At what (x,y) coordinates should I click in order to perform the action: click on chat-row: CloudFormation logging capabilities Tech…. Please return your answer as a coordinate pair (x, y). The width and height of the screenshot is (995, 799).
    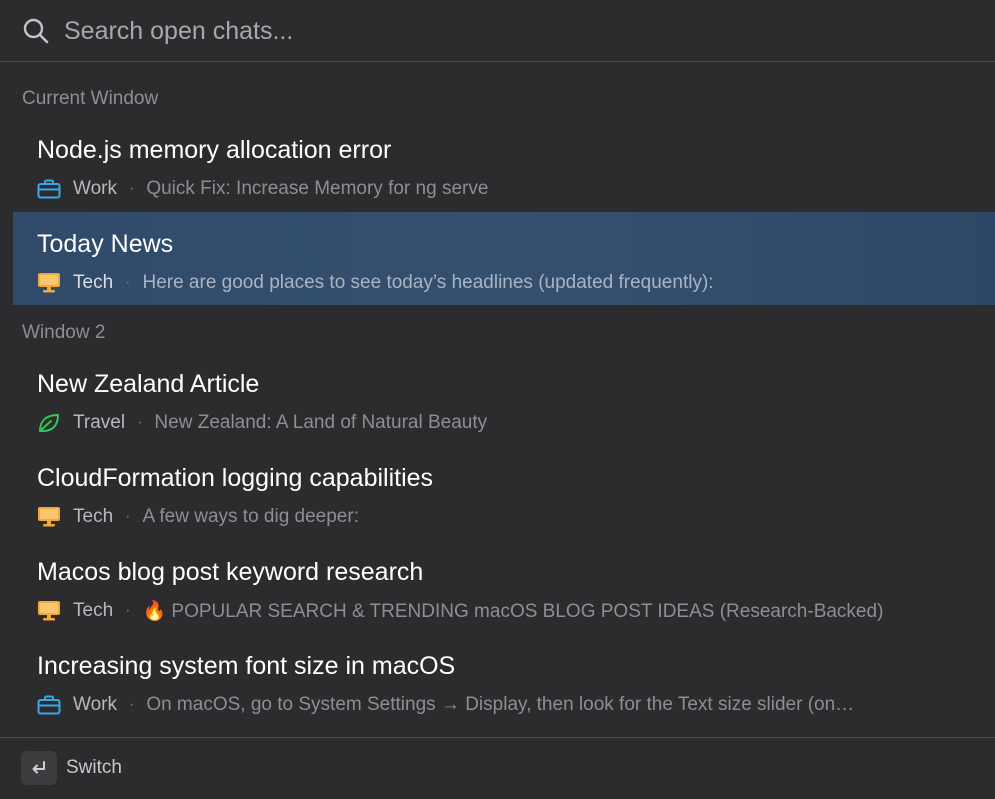
    Looking at the image, I should click on (504, 492).